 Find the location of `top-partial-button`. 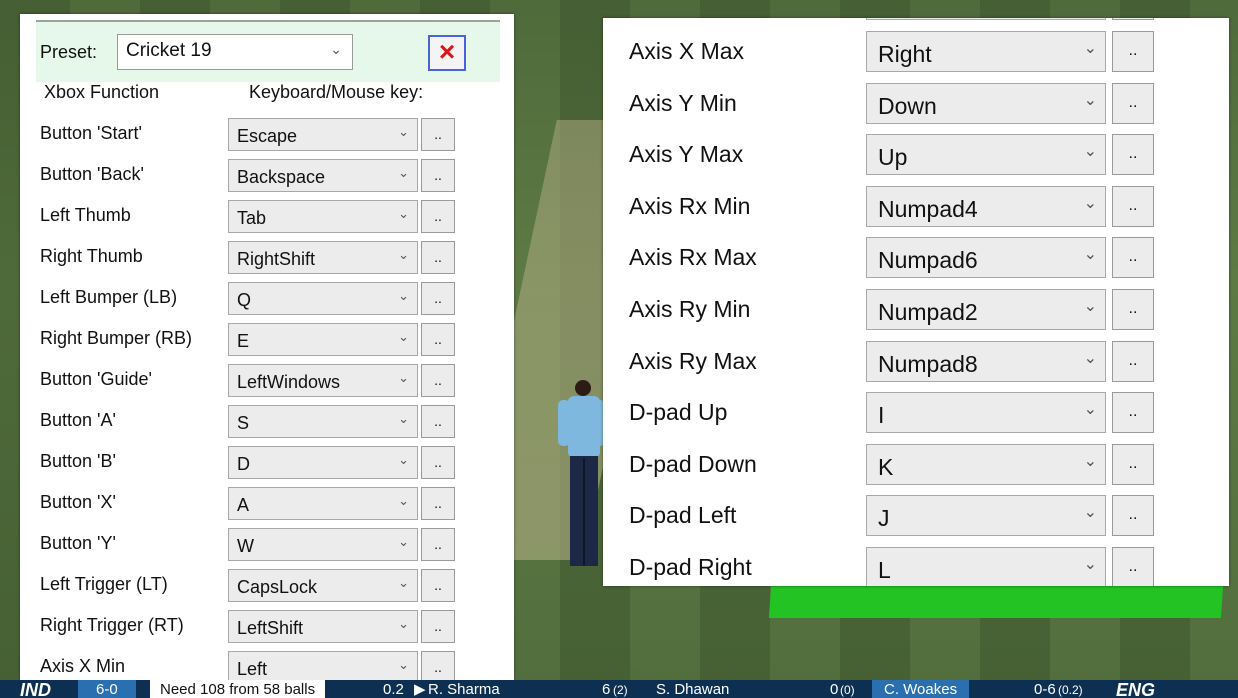

top-partial-button is located at coordinates (1133, 19).